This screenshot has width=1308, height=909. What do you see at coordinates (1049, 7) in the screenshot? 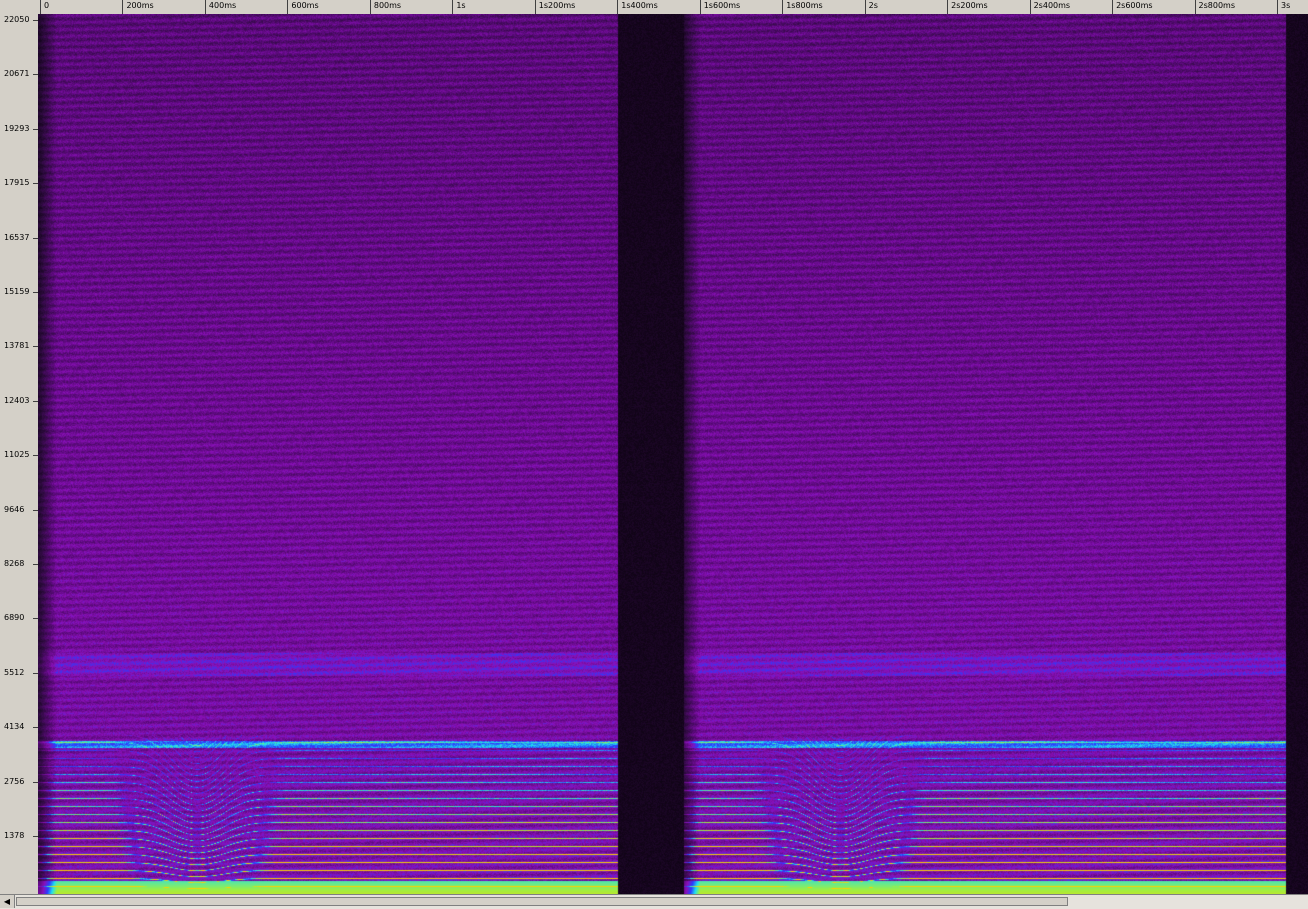
I see `time-tick: 2s400ms` at bounding box center [1049, 7].